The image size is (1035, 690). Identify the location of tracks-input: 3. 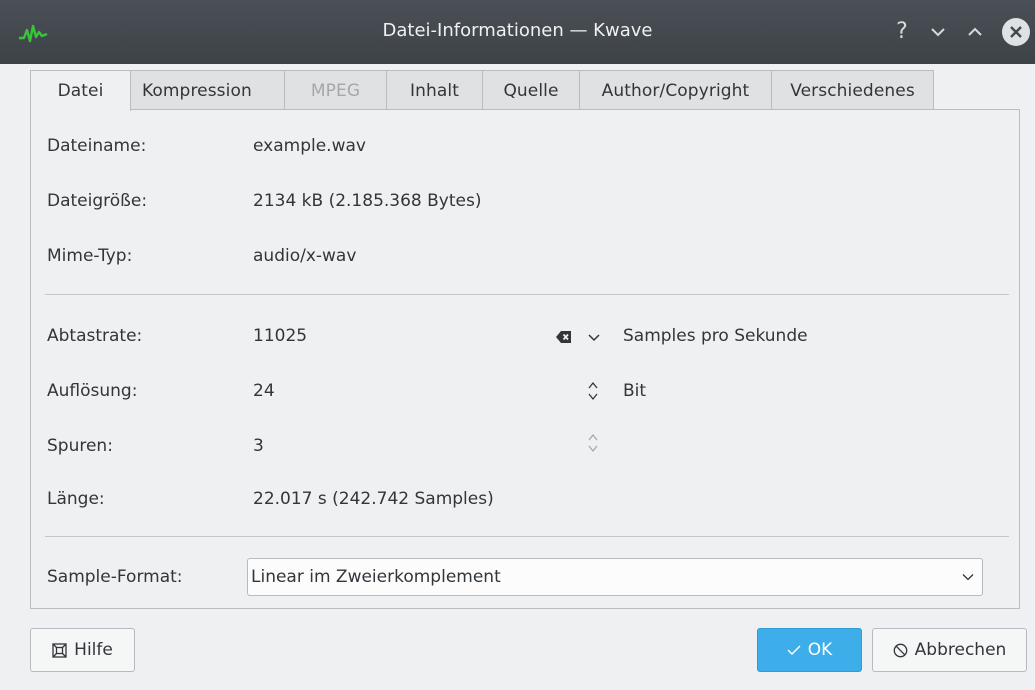
(258, 446).